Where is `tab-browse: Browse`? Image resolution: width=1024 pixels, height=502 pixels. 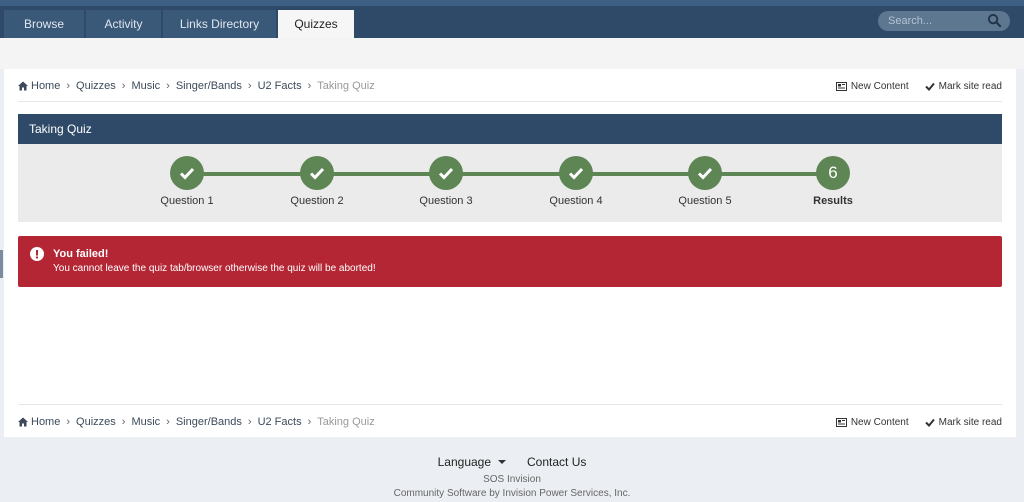
tab-browse: Browse is located at coordinates (44, 24).